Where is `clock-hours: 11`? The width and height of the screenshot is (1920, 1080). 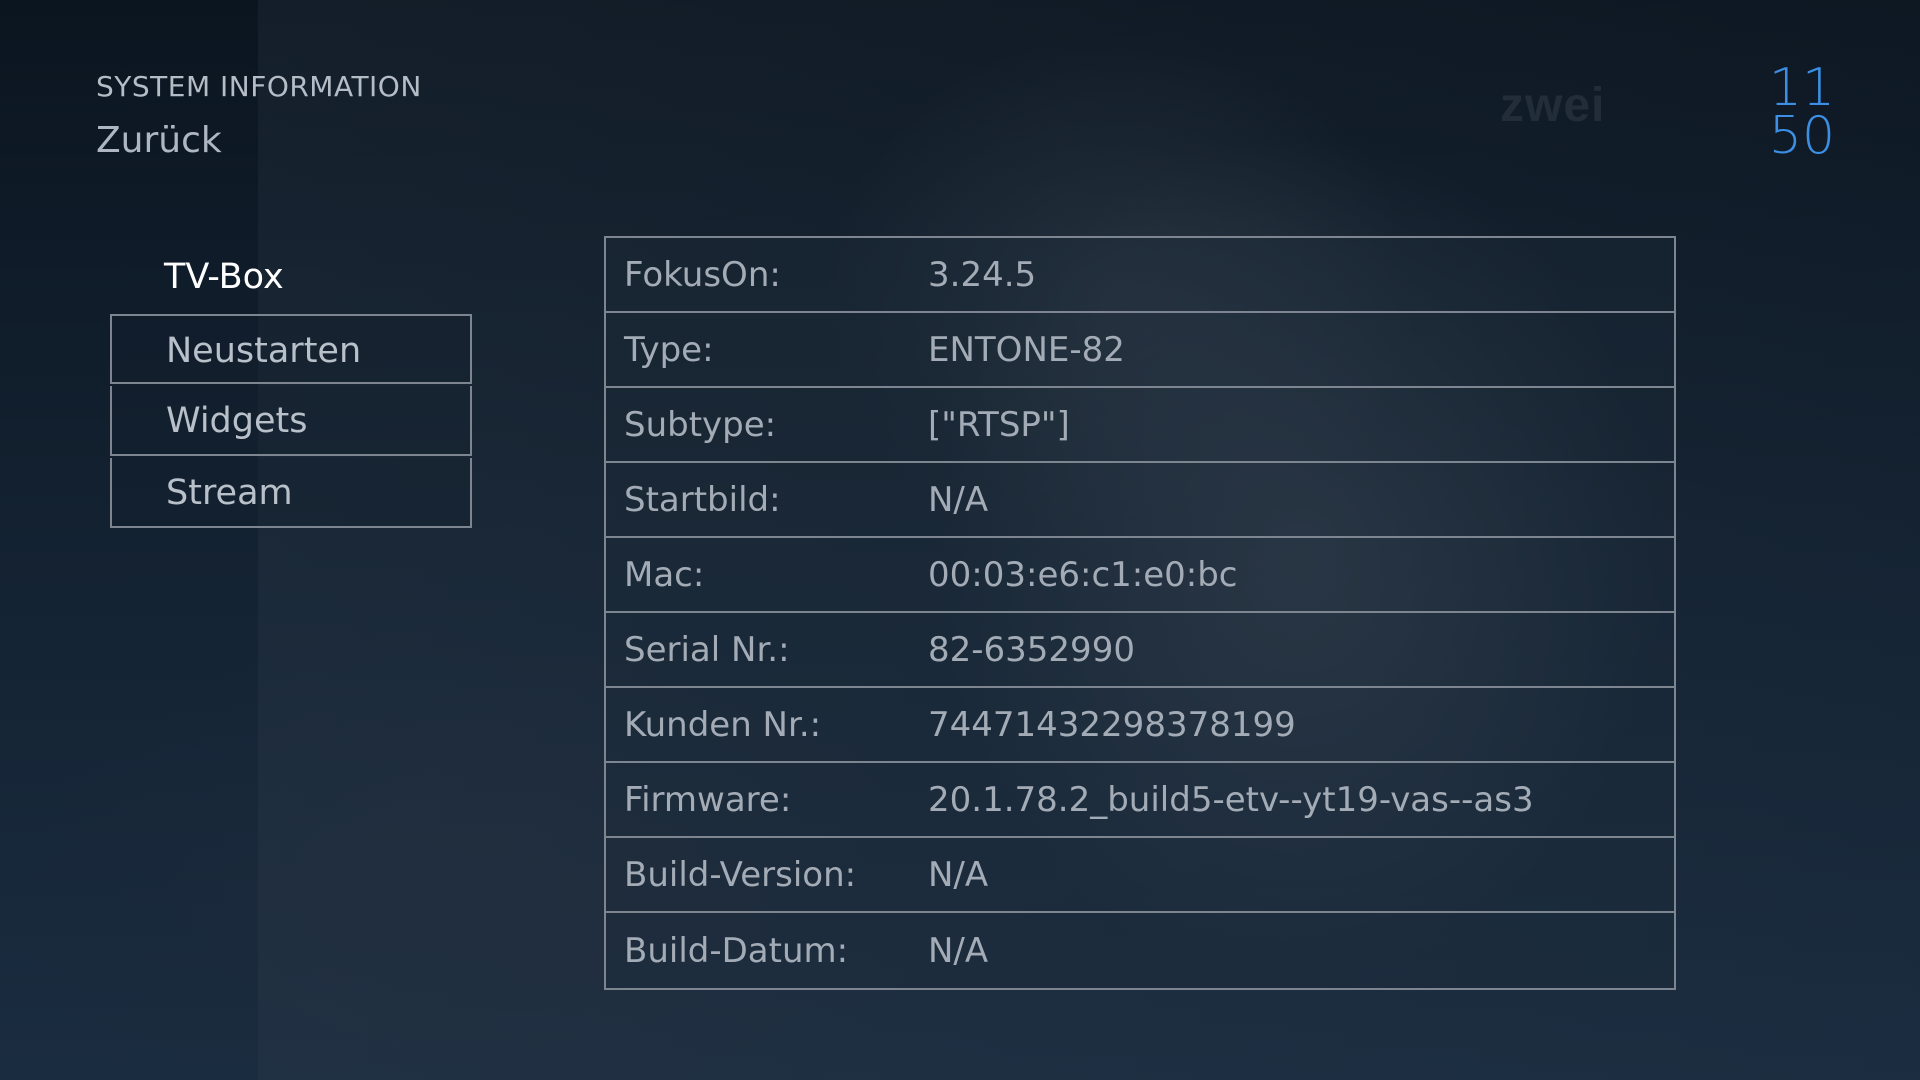 clock-hours: 11 is located at coordinates (1802, 88).